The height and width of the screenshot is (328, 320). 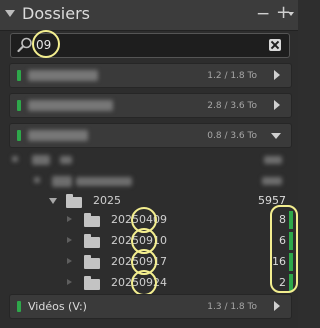 What do you see at coordinates (284, 249) in the screenshot?
I see `highlight-box` at bounding box center [284, 249].